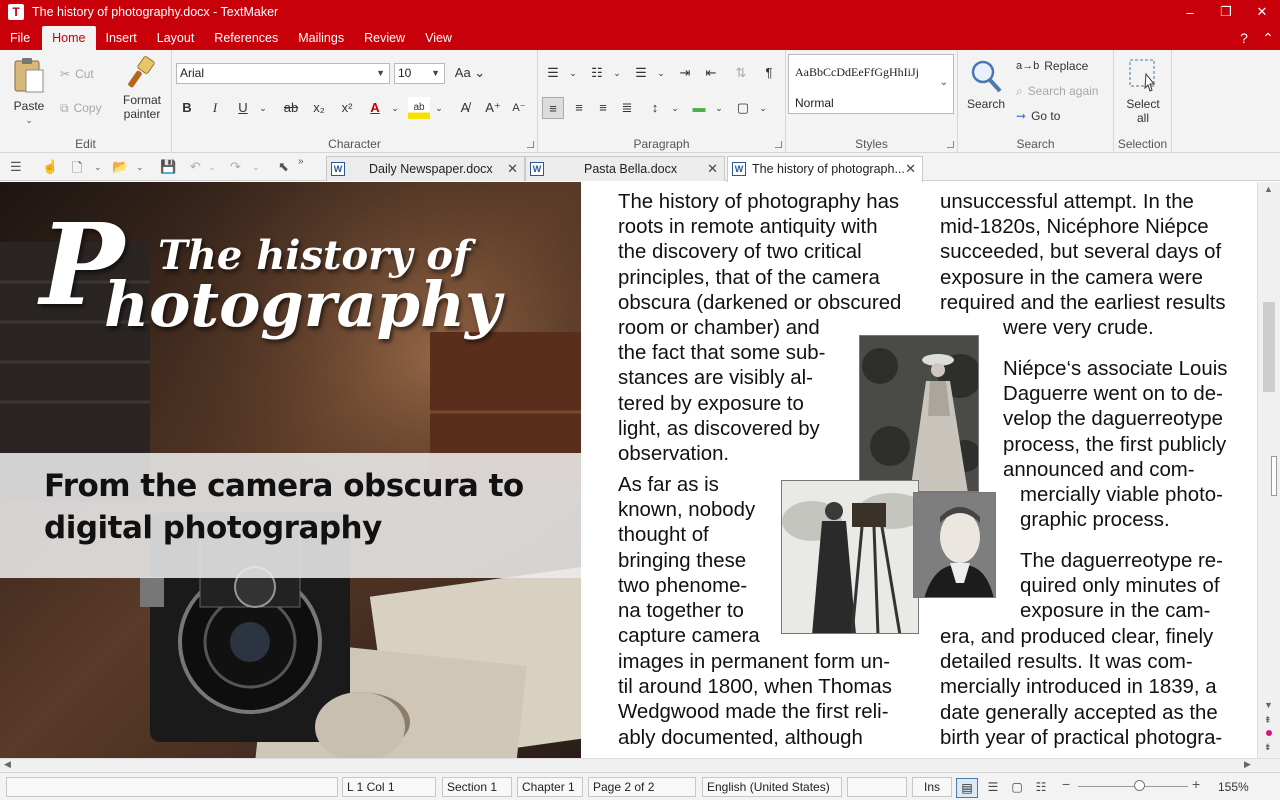 This screenshot has width=1280, height=800. I want to click on numbering-button: ☷, so click(597, 73).